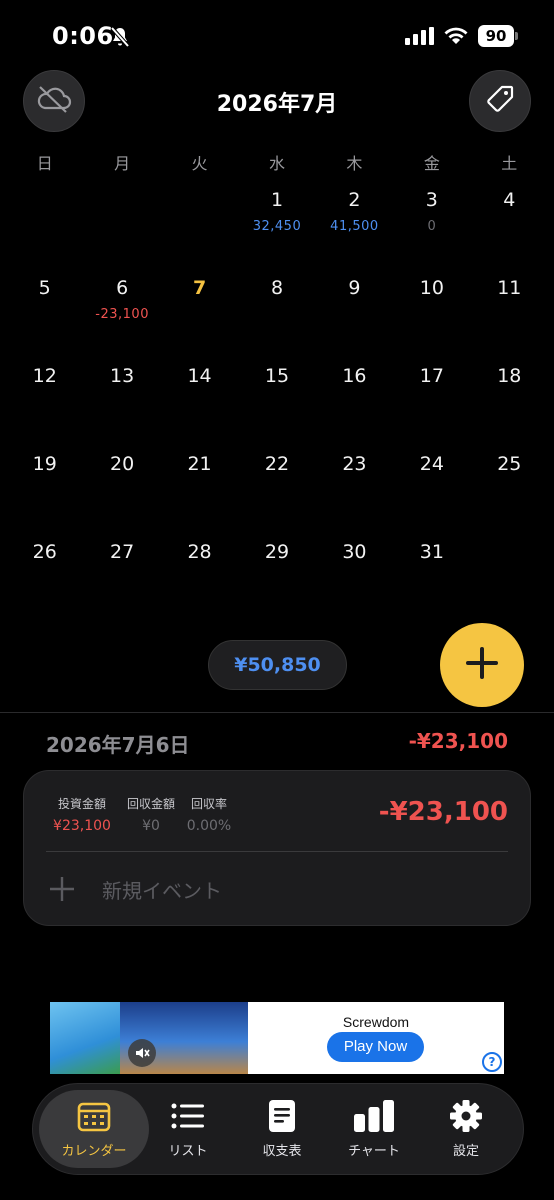 The height and width of the screenshot is (1200, 554). I want to click on calendar-day: 24, so click(431, 485).